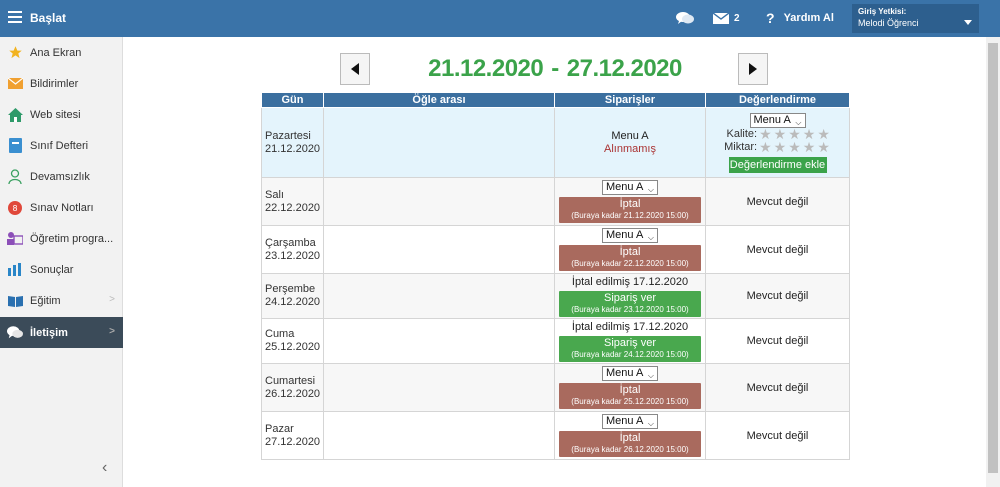 The height and width of the screenshot is (487, 1000). What do you see at coordinates (968, 22) in the screenshot?
I see `caret-down-icon` at bounding box center [968, 22].